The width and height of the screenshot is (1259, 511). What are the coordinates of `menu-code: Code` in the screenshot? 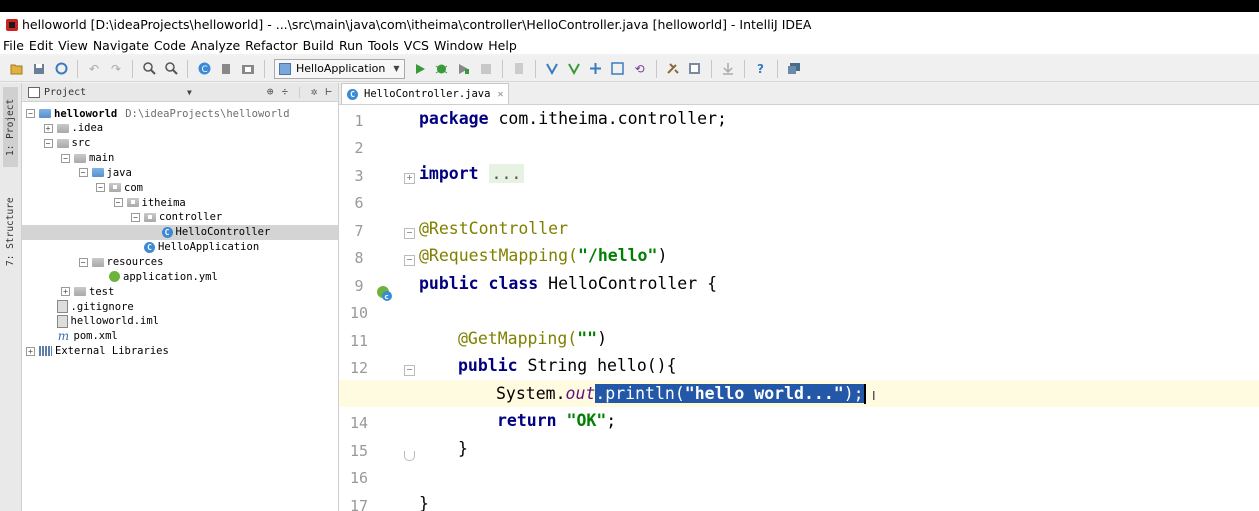 It's located at (170, 45).